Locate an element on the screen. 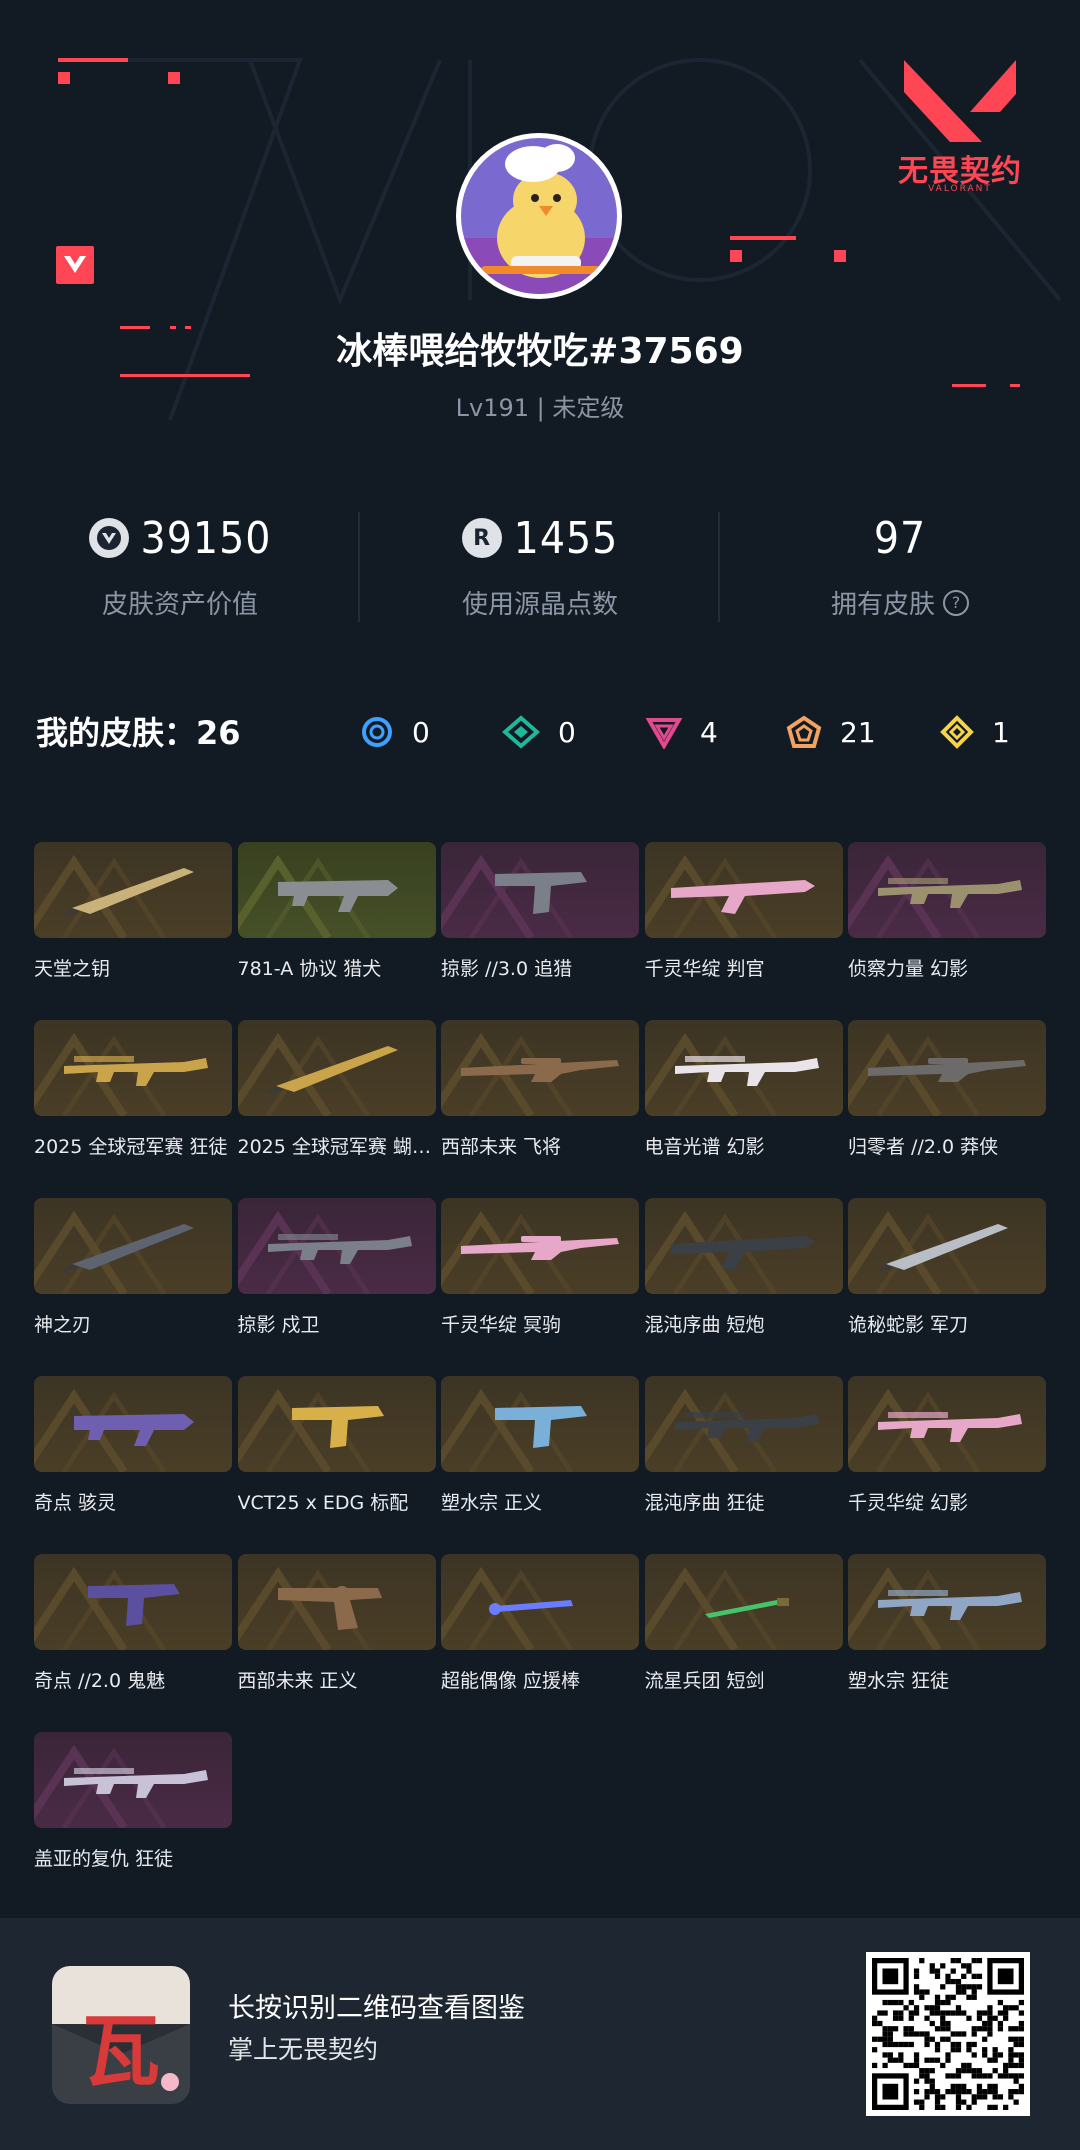 The image size is (1080, 2150). skin-name: 千灵华绽 冥驹 is located at coordinates (501, 1325).